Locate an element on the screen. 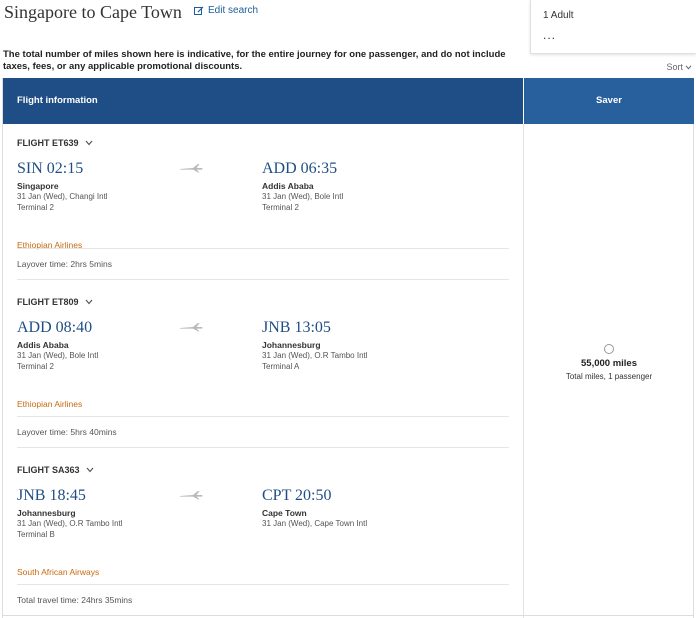 This screenshot has height=618, width=696. departure-city: Johannesburg is located at coordinates (46, 513).